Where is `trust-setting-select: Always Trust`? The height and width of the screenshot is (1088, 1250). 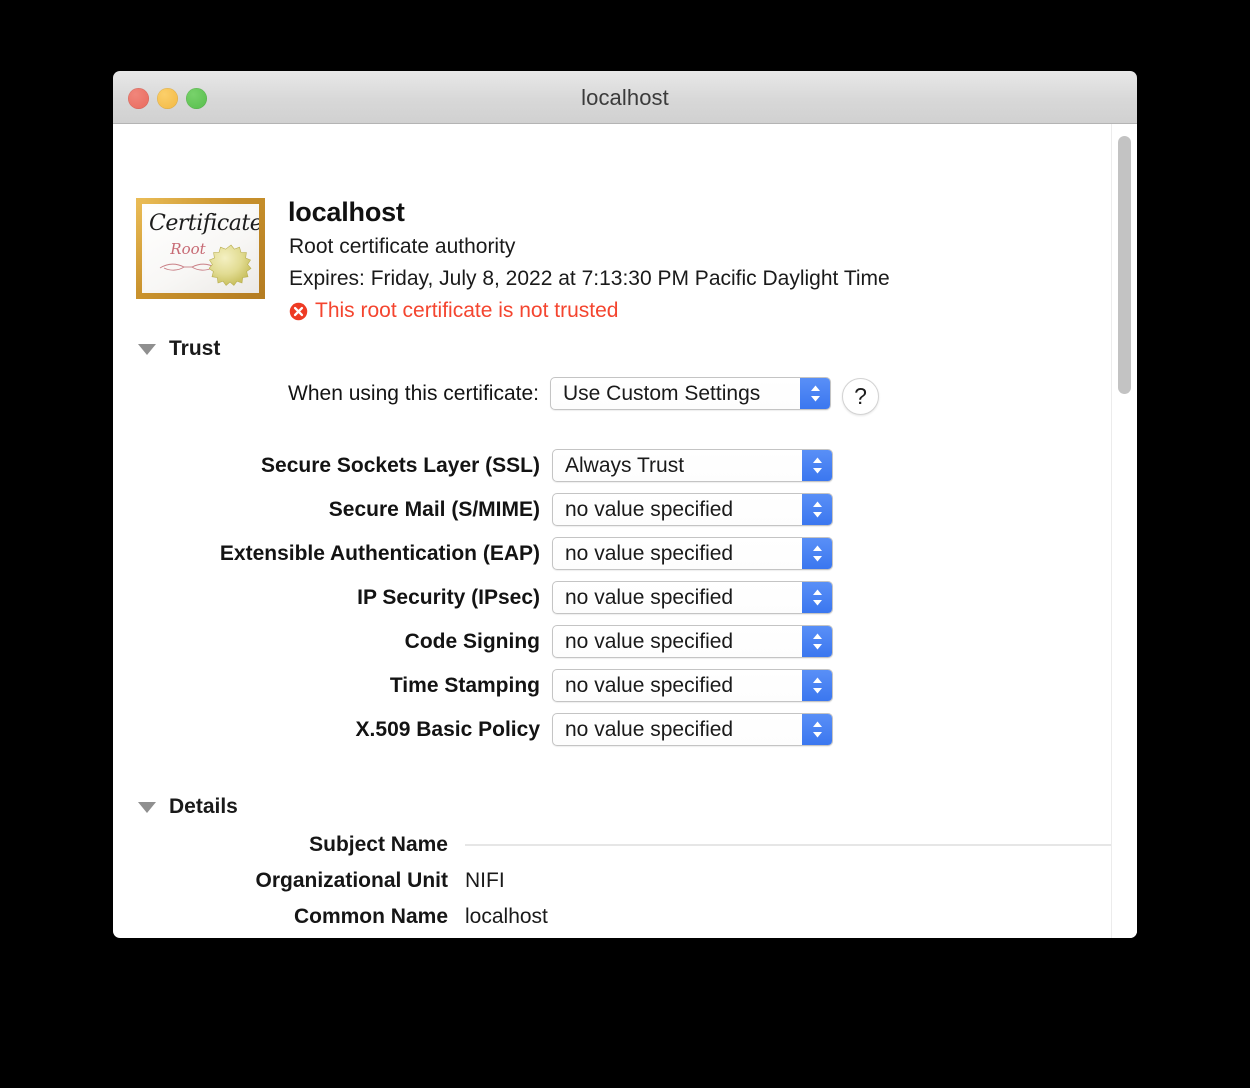
trust-setting-select: Always Trust is located at coordinates (692, 465).